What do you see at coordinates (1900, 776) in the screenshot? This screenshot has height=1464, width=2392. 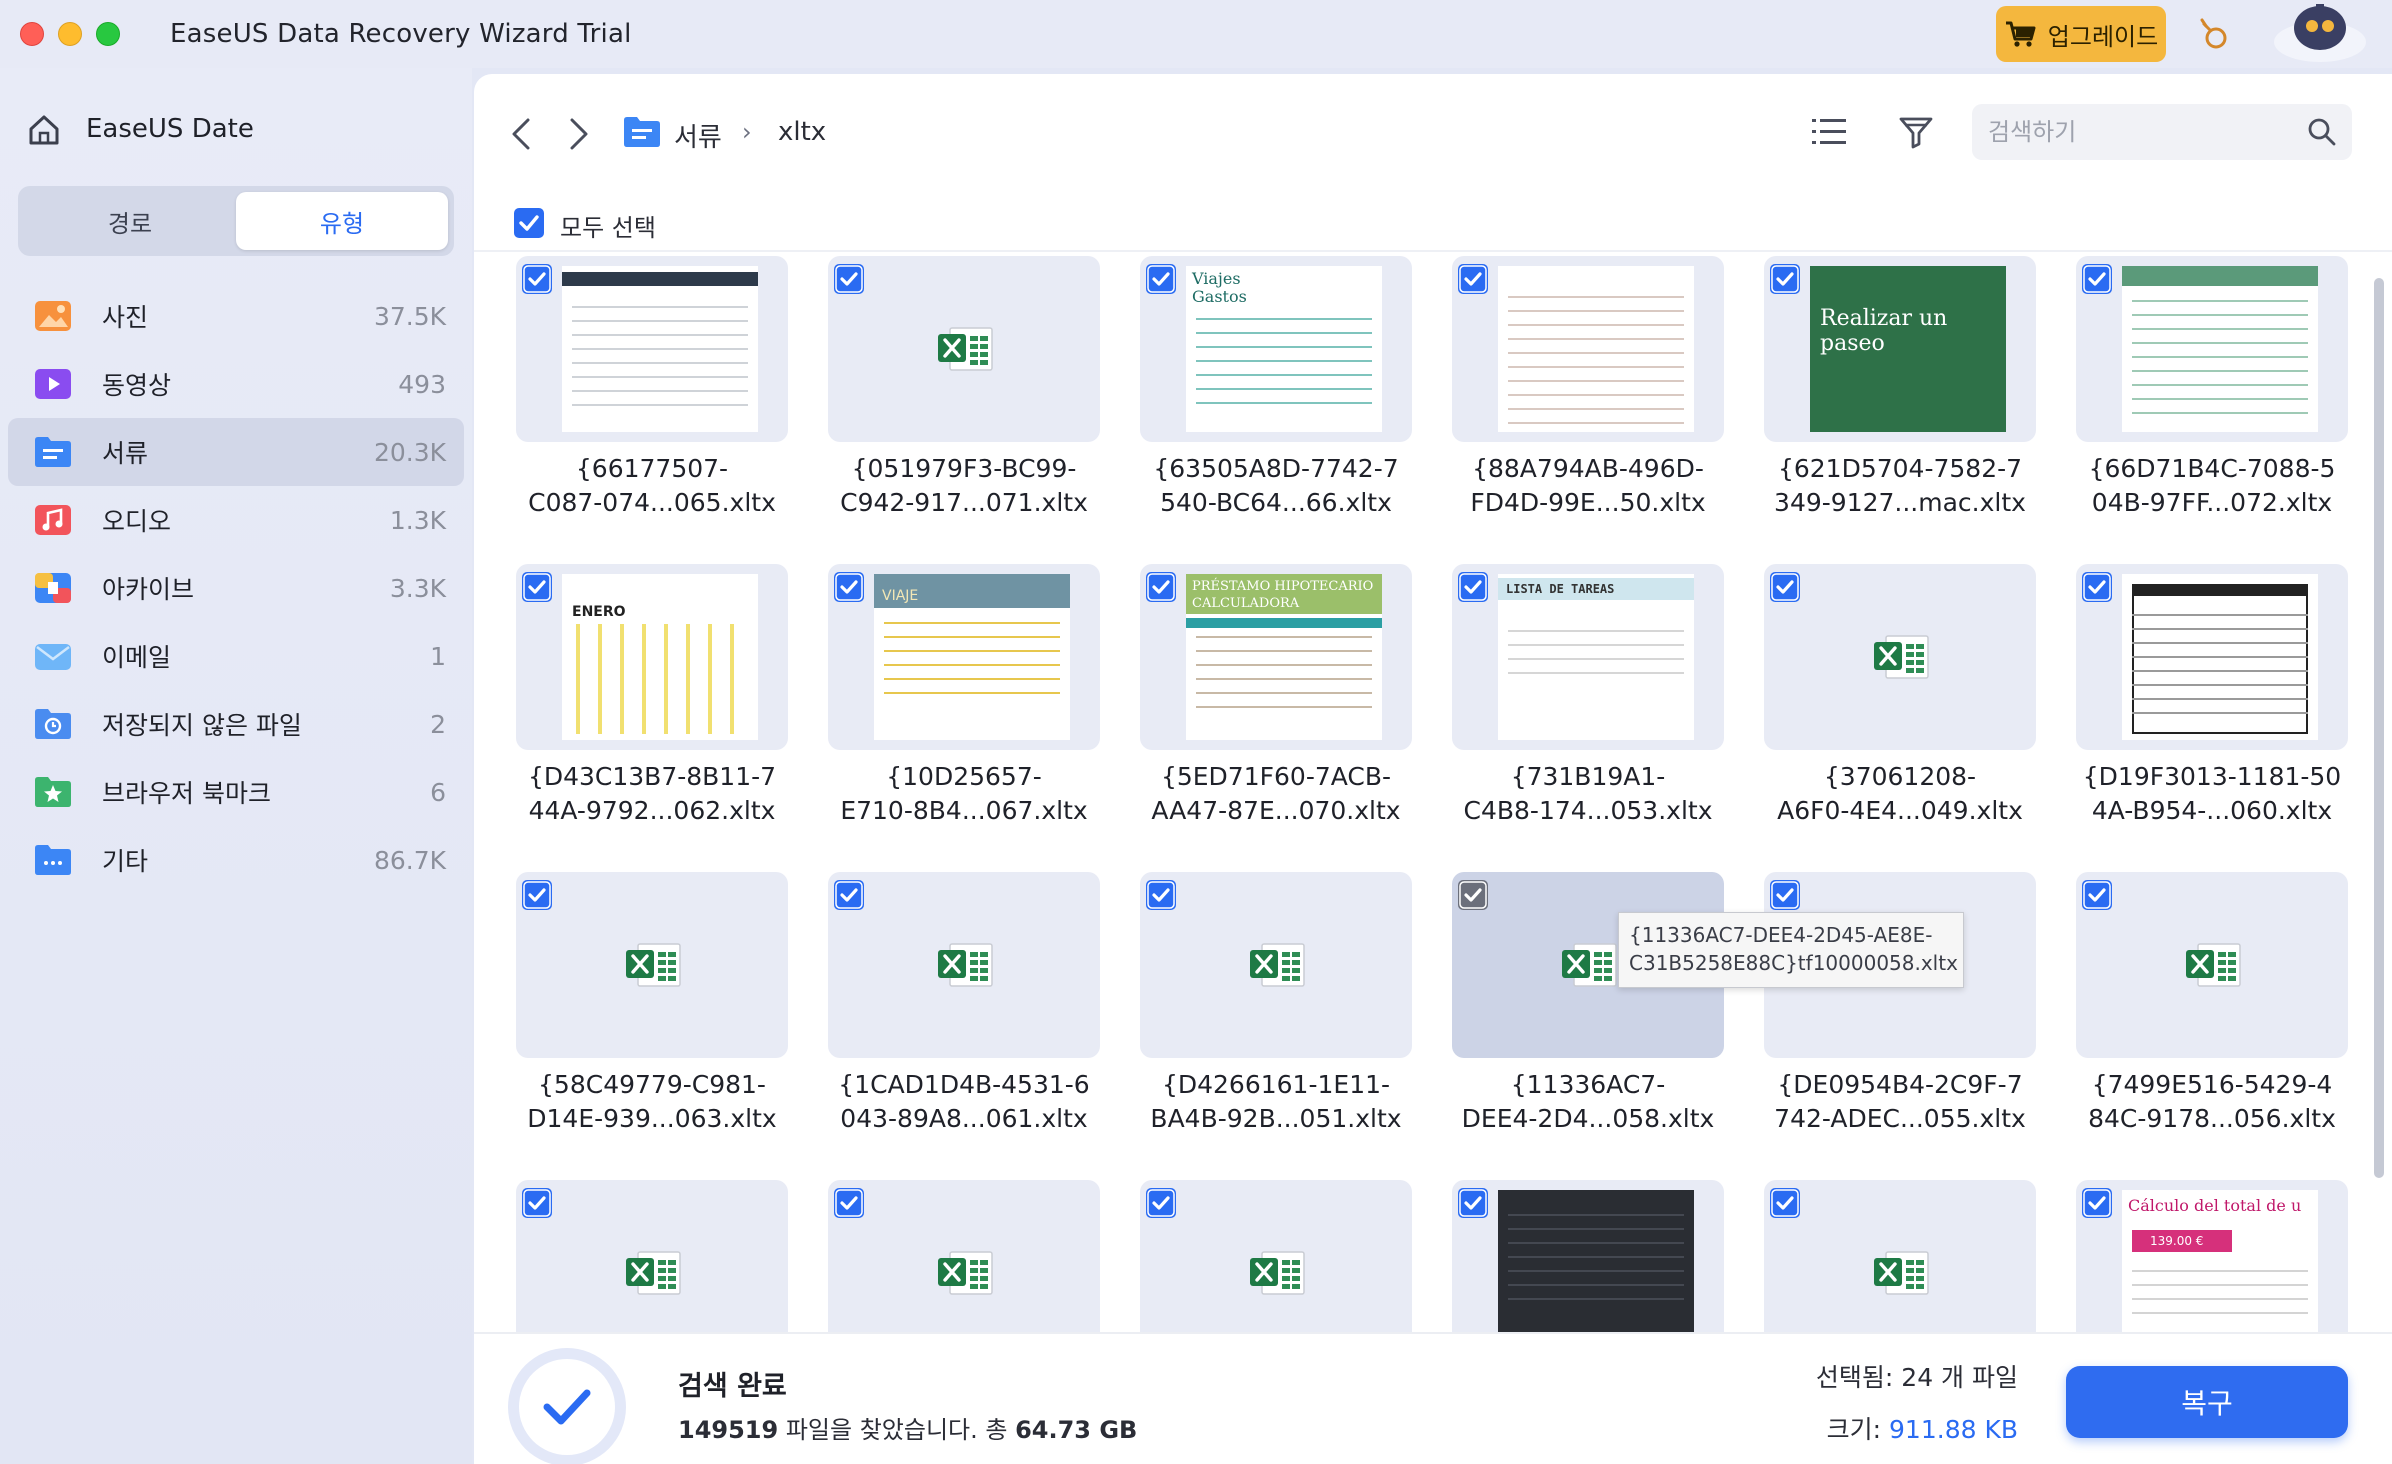 I see `file-name-line1: {37061208-` at bounding box center [1900, 776].